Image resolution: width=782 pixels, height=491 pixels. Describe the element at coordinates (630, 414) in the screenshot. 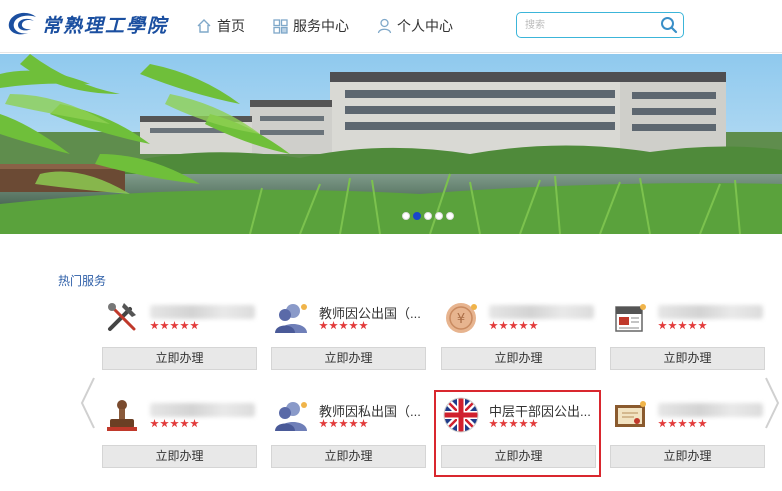

I see `certificate-icon` at that location.